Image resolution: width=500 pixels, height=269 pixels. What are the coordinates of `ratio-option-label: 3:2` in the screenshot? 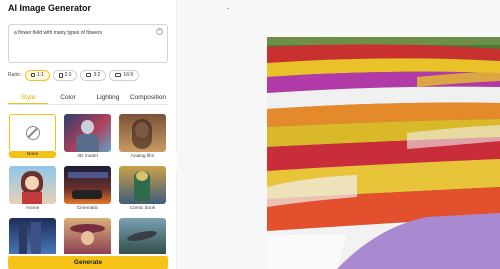 It's located at (97, 75).